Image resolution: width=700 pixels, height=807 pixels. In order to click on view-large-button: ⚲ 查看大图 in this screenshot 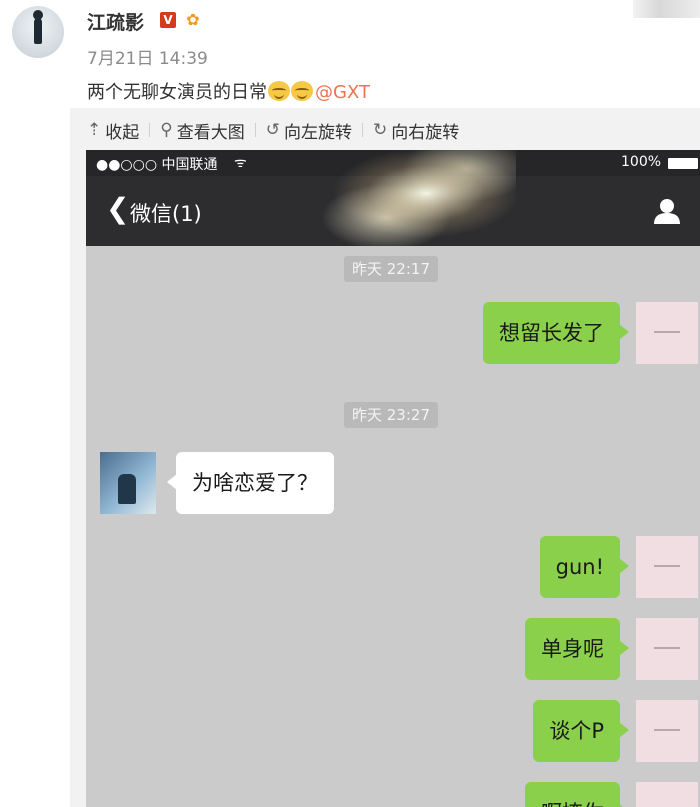, I will do `click(202, 130)`.